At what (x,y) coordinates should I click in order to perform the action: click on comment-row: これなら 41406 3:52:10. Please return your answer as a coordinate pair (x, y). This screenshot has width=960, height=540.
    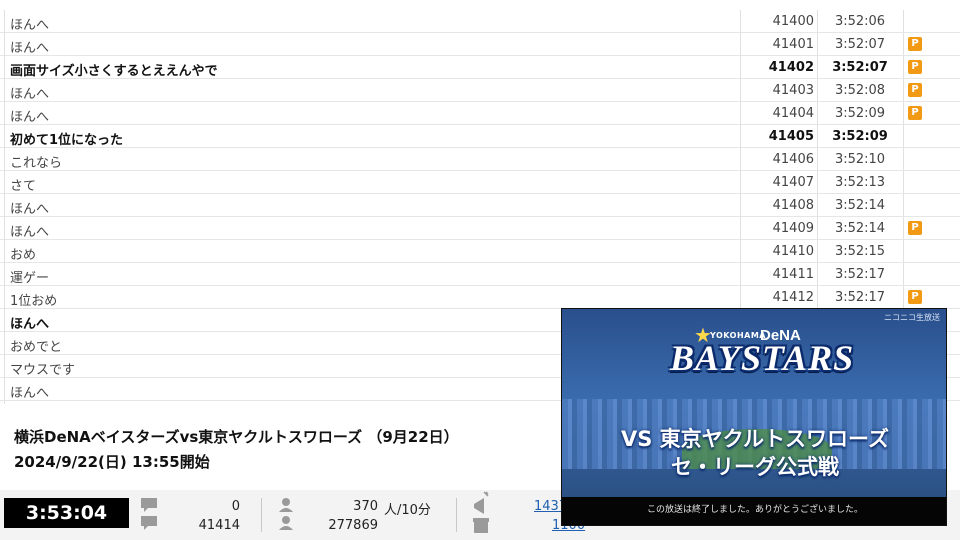
    Looking at the image, I should click on (480, 159).